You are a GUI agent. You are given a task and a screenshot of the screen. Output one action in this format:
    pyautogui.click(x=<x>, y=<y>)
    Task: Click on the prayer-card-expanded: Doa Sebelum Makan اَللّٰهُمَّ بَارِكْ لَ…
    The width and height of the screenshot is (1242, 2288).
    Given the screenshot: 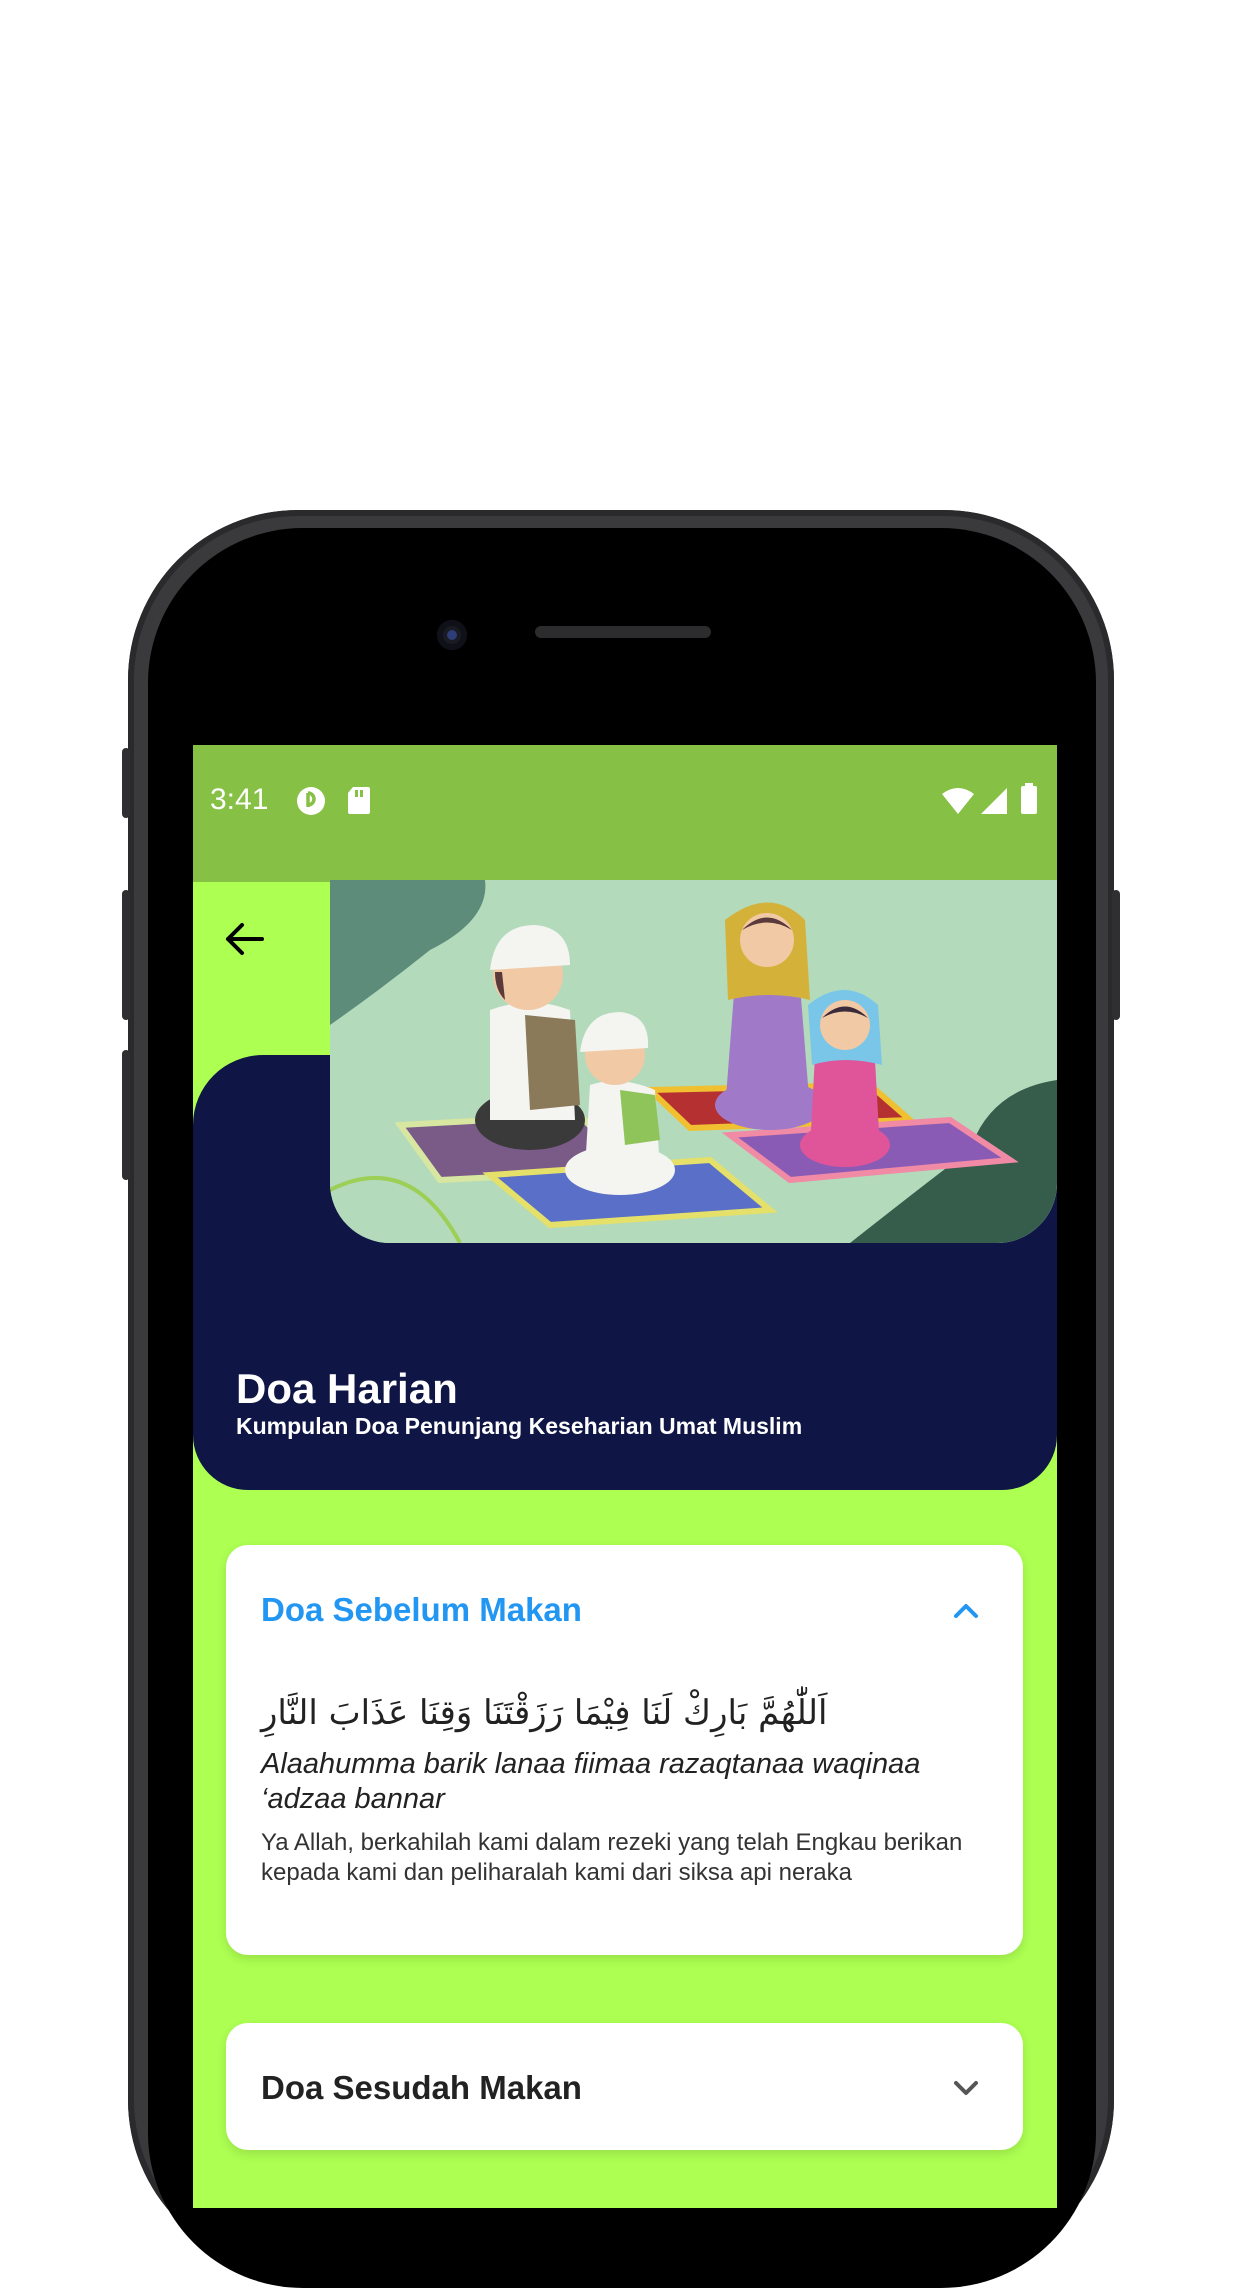 What is the action you would take?
    pyautogui.click(x=624, y=1750)
    